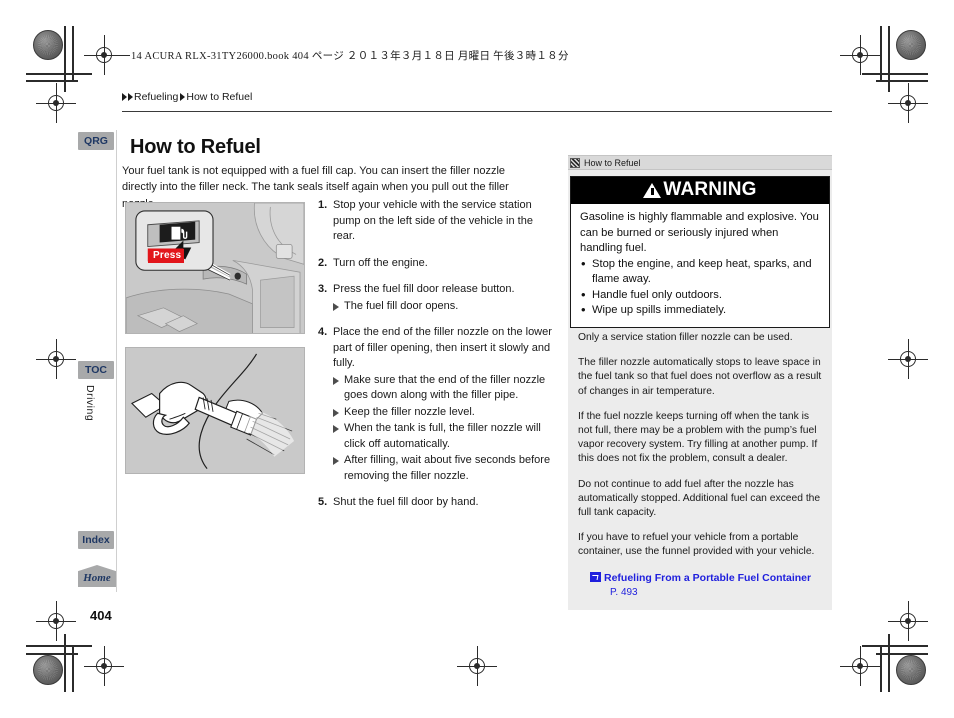 The height and width of the screenshot is (718, 954). What do you see at coordinates (323, 332) in the screenshot?
I see `step-number: 4.` at bounding box center [323, 332].